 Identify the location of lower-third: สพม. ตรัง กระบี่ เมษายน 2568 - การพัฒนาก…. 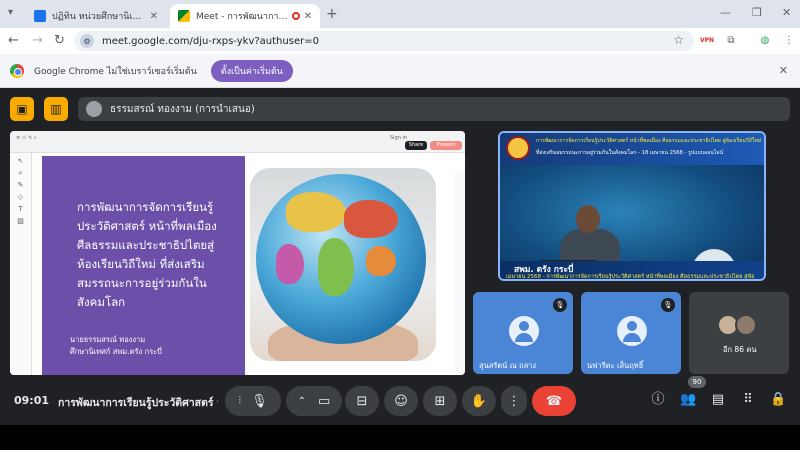
(632, 270).